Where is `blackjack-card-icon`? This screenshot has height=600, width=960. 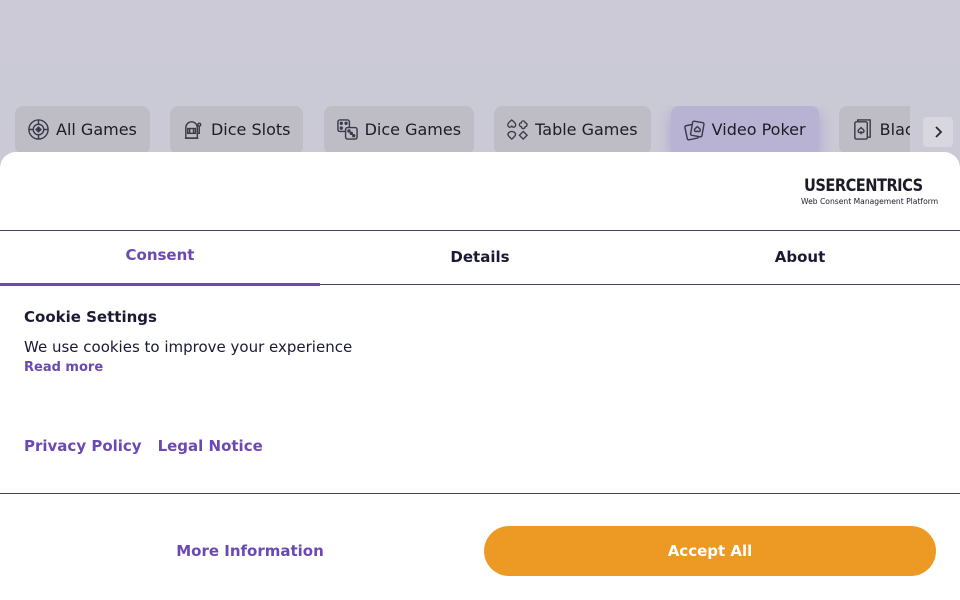 blackjack-card-icon is located at coordinates (862, 129).